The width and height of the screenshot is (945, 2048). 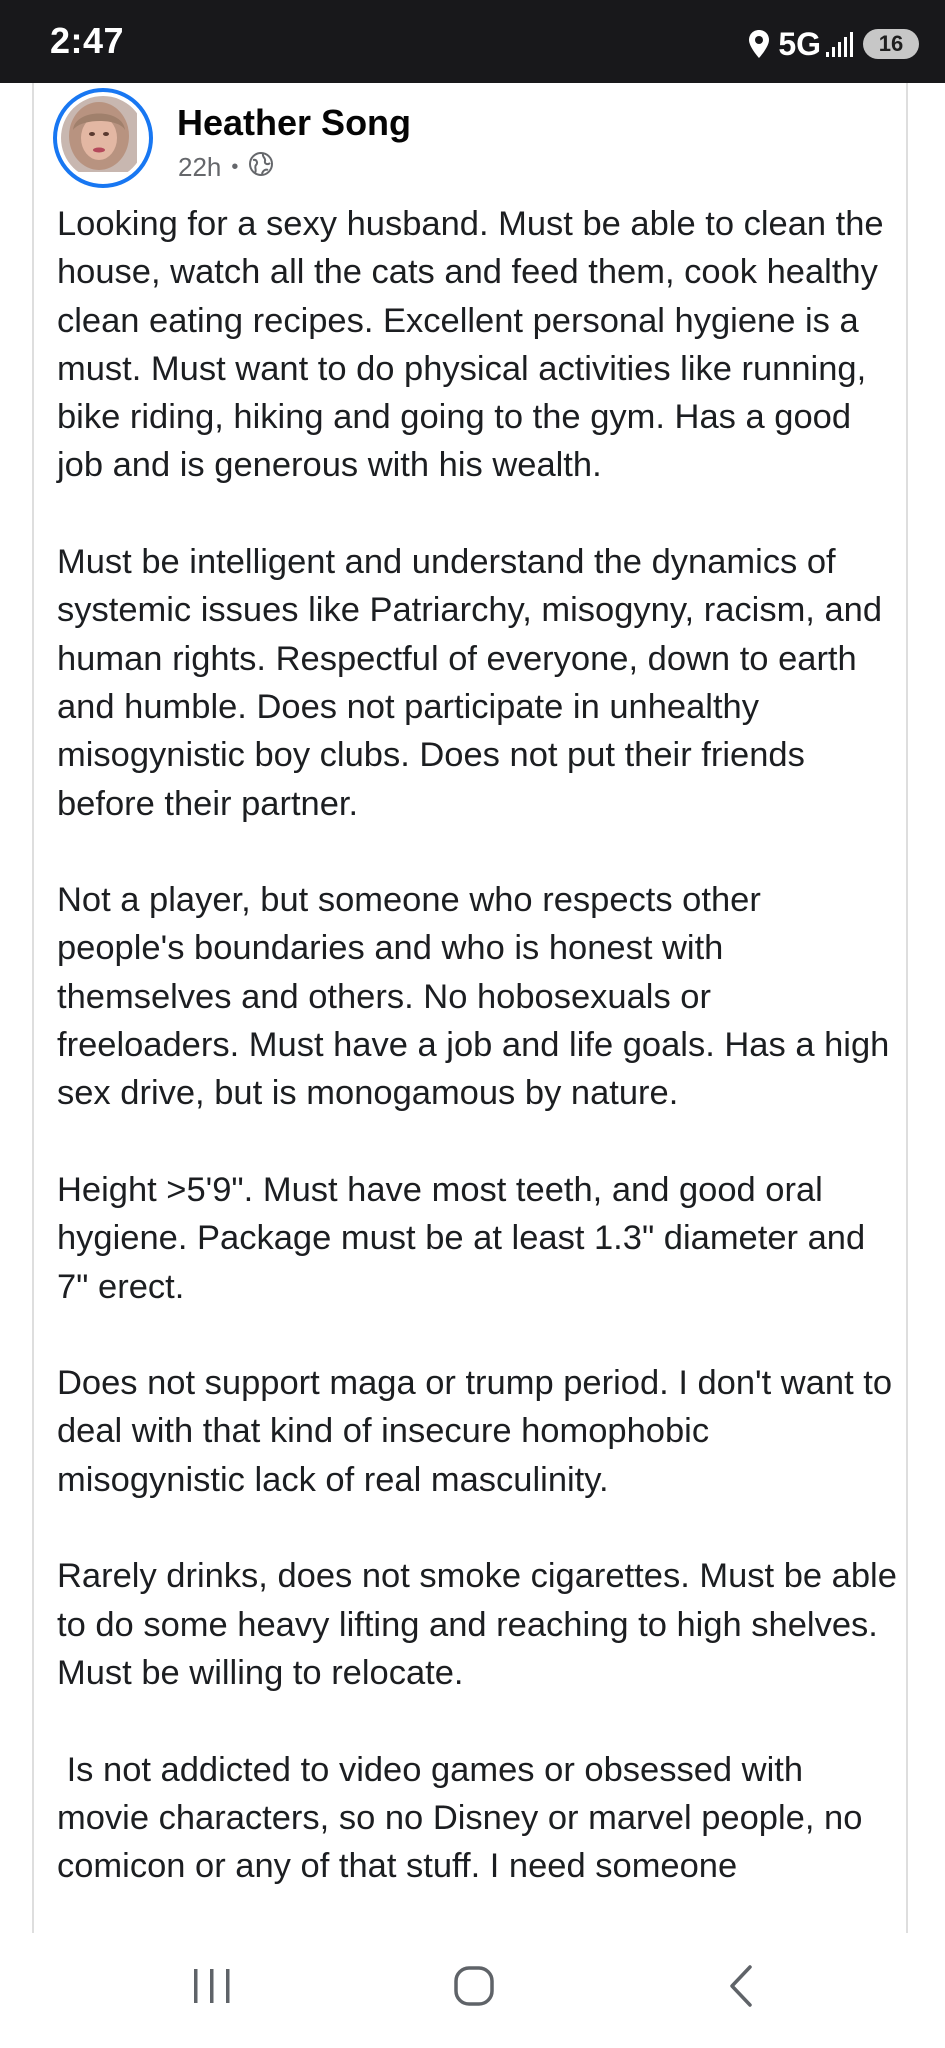 I want to click on recents-button, so click(x=212, y=1988).